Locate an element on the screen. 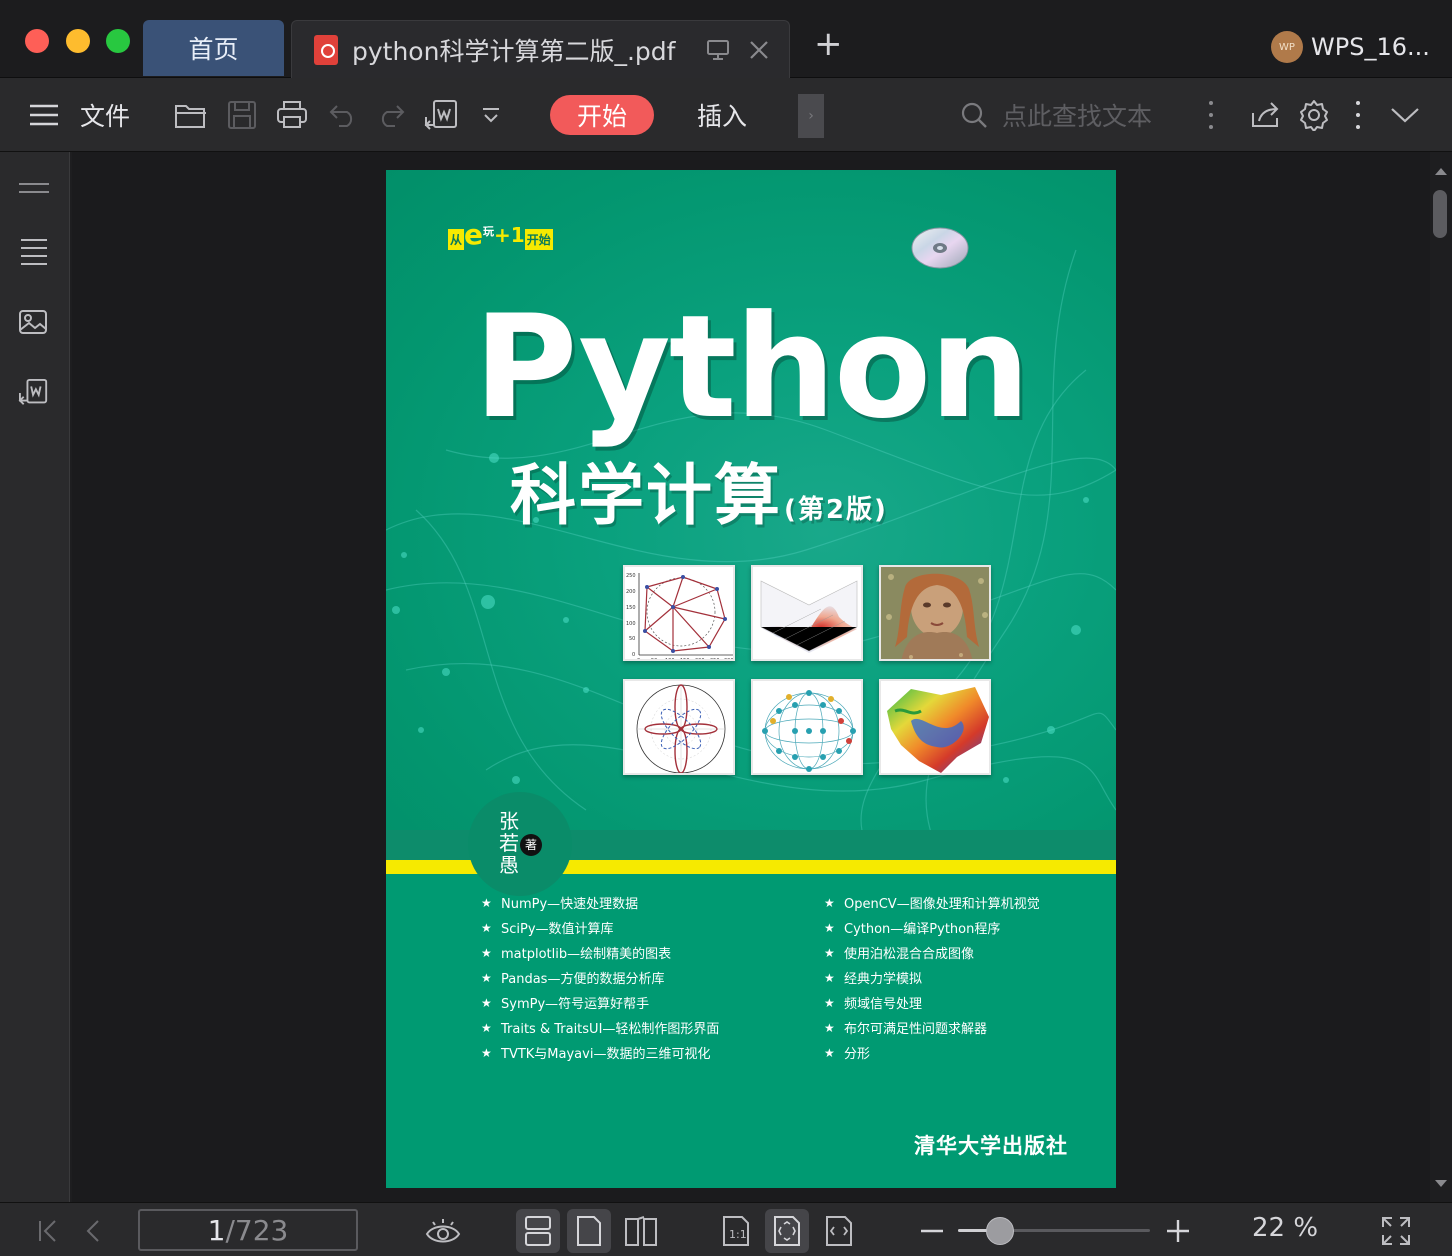 The image size is (1452, 1256). cd-disc-icon is located at coordinates (940, 248).